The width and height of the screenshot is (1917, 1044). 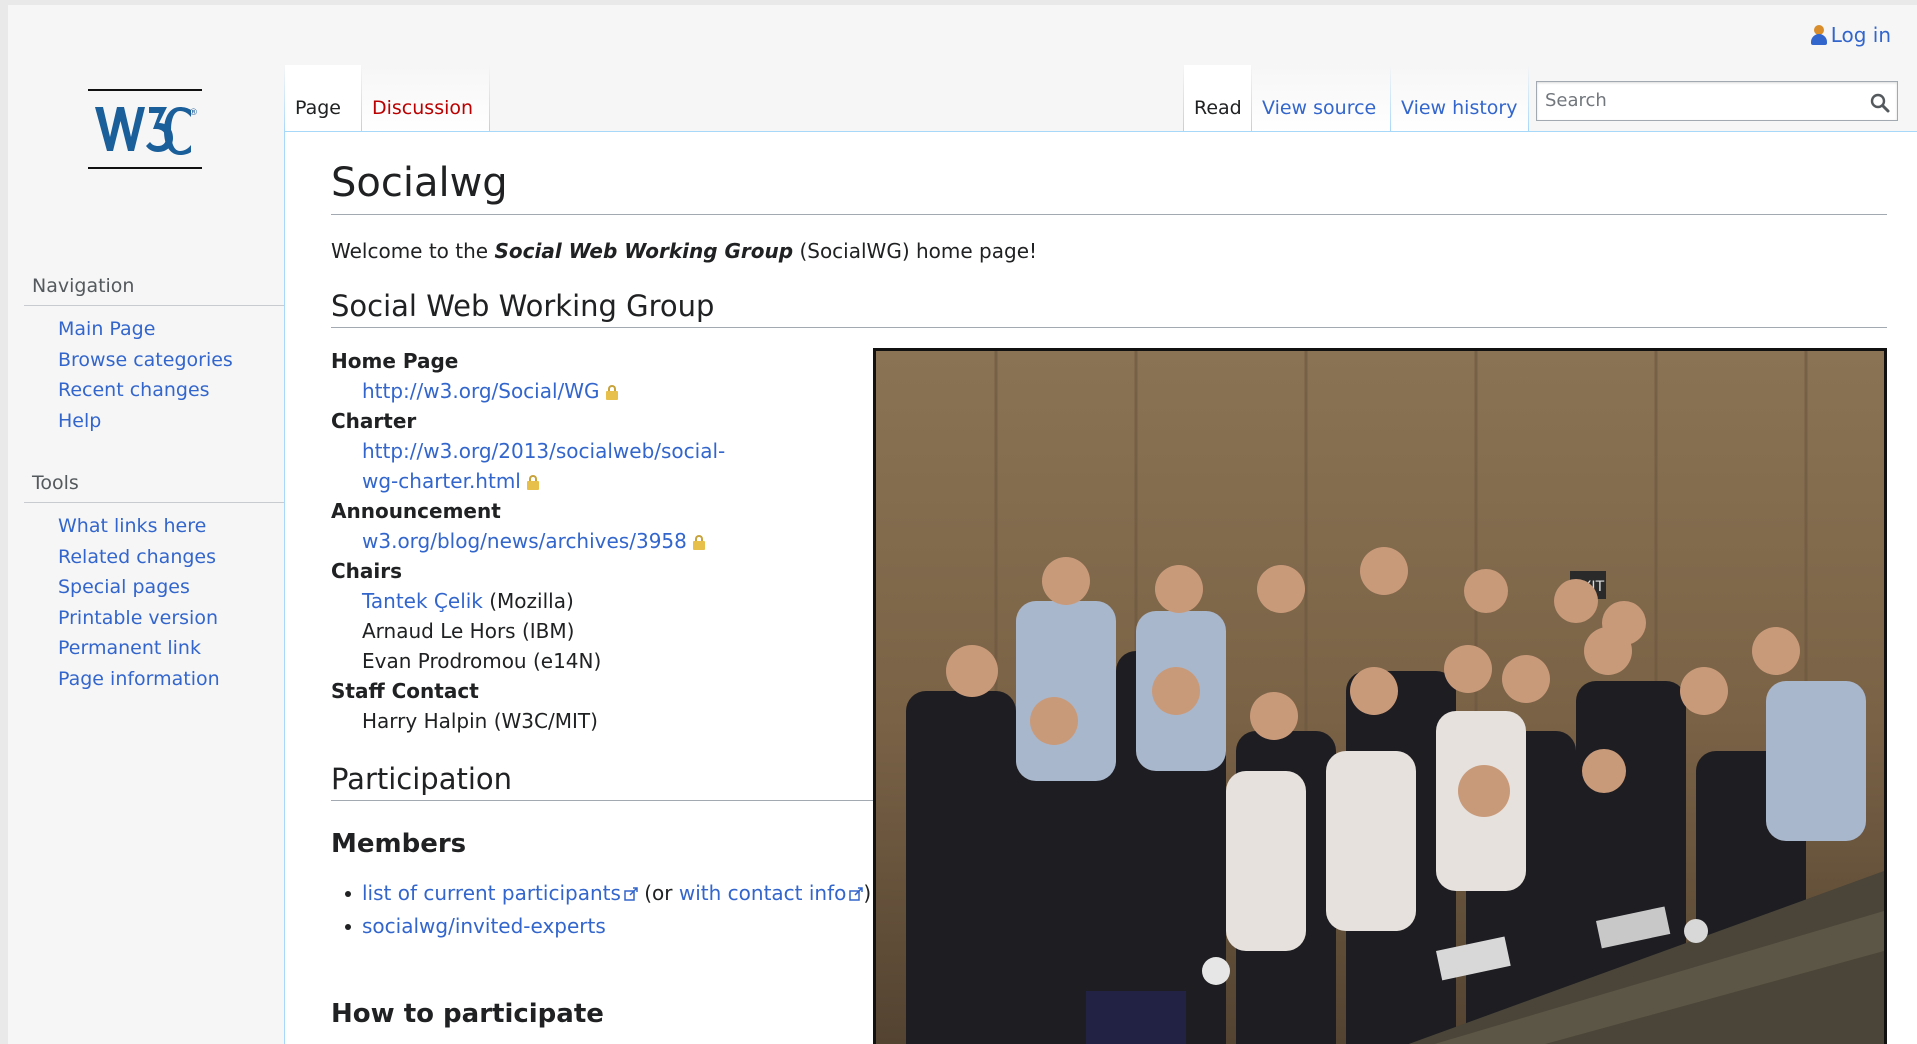 What do you see at coordinates (1109, 187) in the screenshot?
I see `page-title: Socialwg` at bounding box center [1109, 187].